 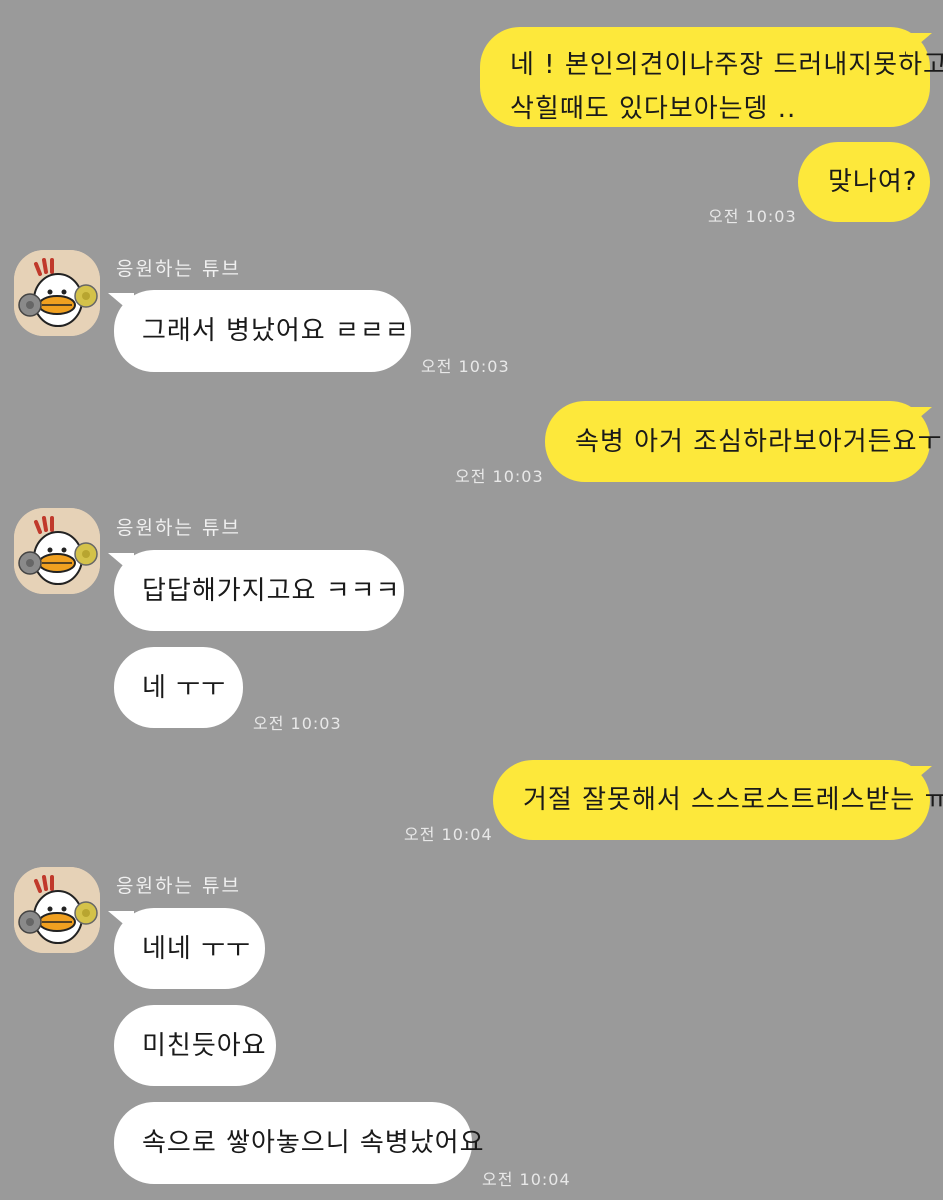 I want to click on incoming-message-bubble: 그래서 병났어요 ㄹㄹㄹ, so click(x=262, y=331).